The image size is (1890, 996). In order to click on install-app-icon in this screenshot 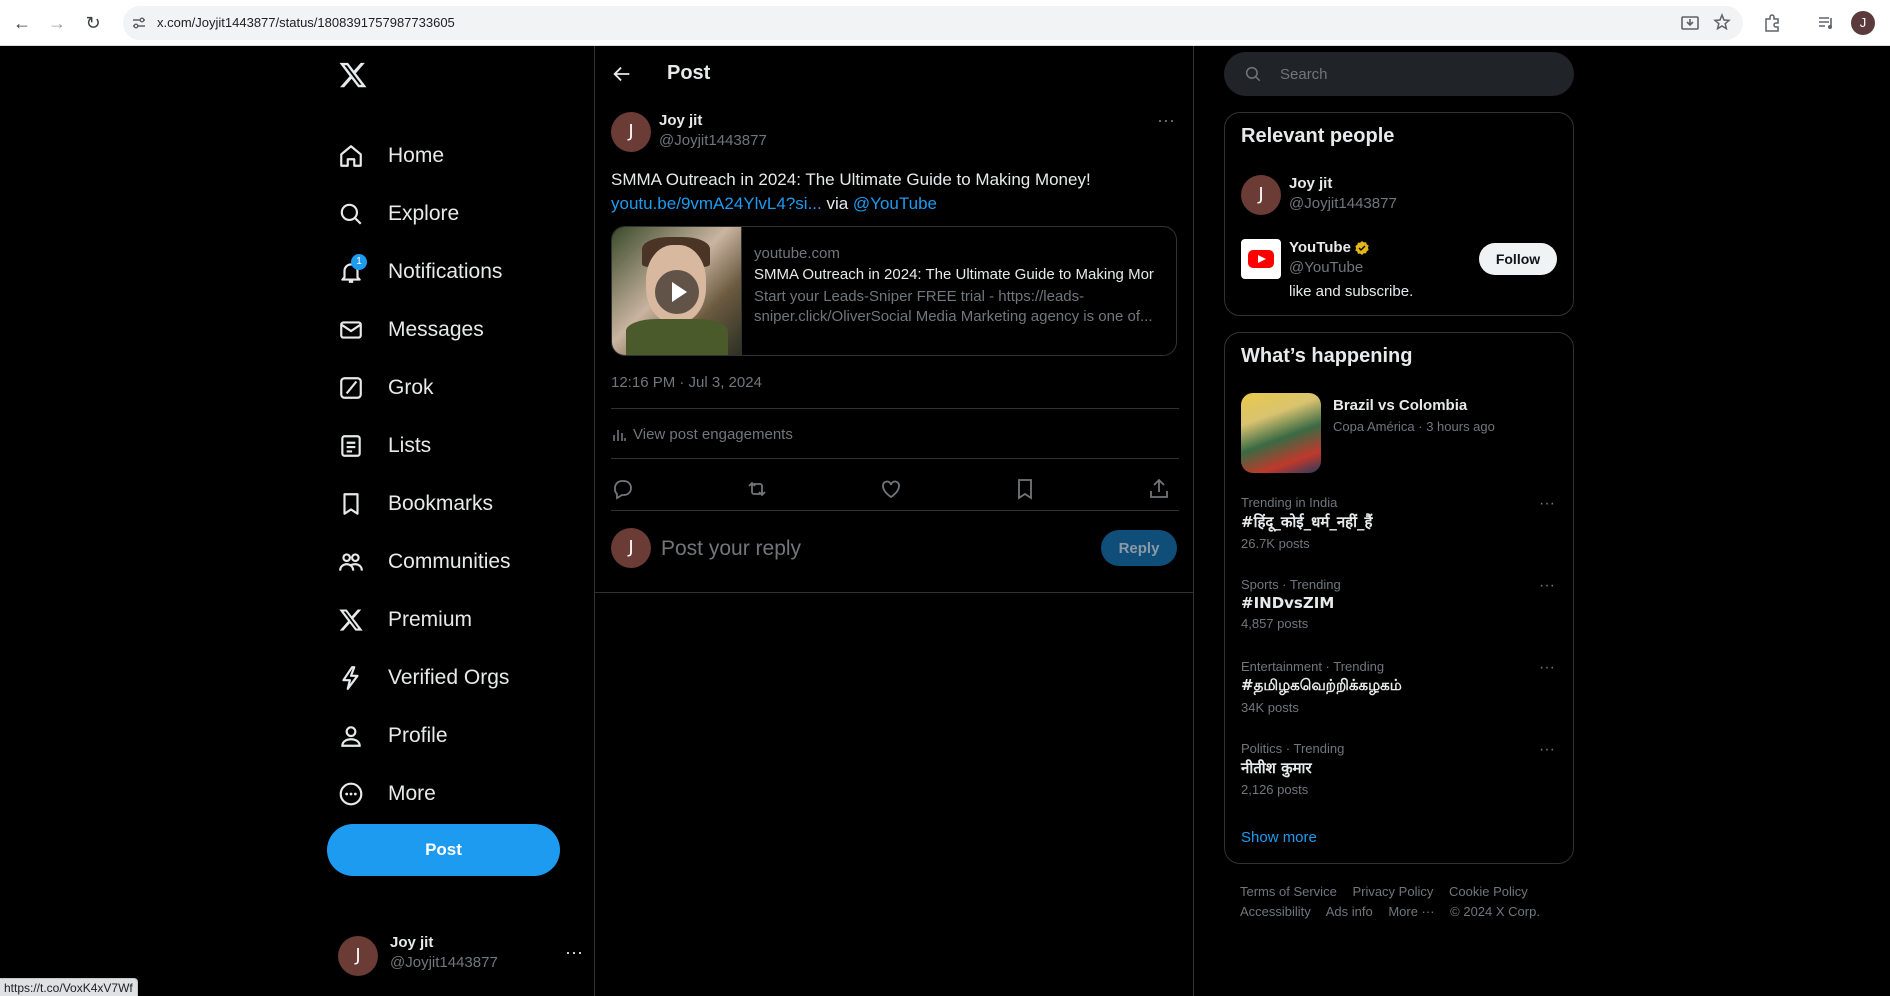, I will do `click(1690, 23)`.